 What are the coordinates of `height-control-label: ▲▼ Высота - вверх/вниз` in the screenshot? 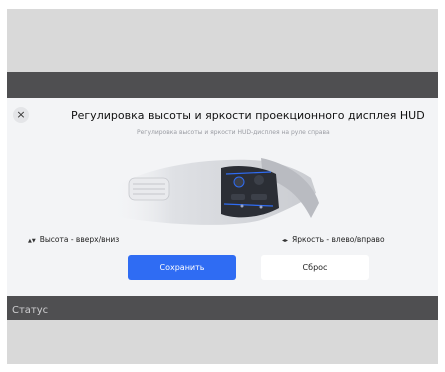 It's located at (74, 239).